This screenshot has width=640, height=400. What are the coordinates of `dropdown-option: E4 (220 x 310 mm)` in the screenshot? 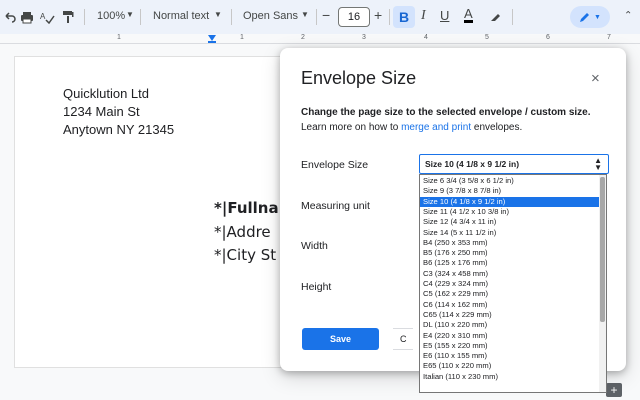 It's located at (510, 336).